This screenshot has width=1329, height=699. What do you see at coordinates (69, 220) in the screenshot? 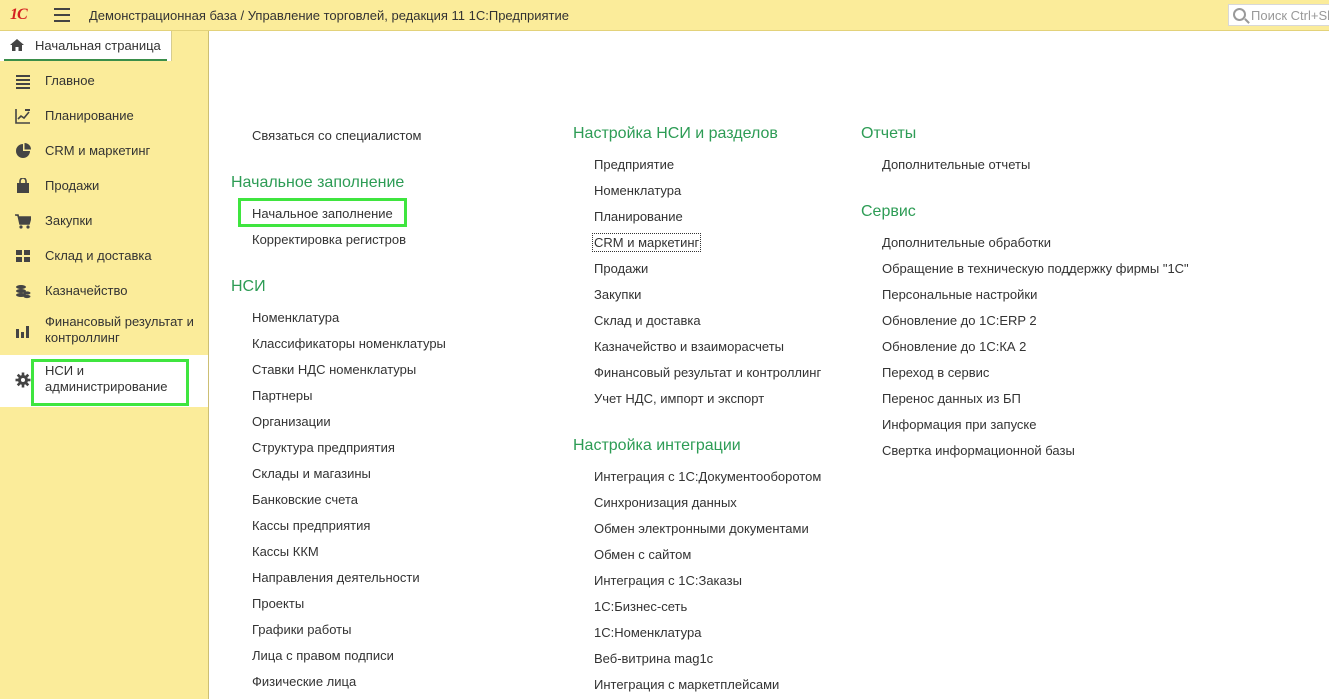
I see `sidebar-item-label: Закупки` at bounding box center [69, 220].